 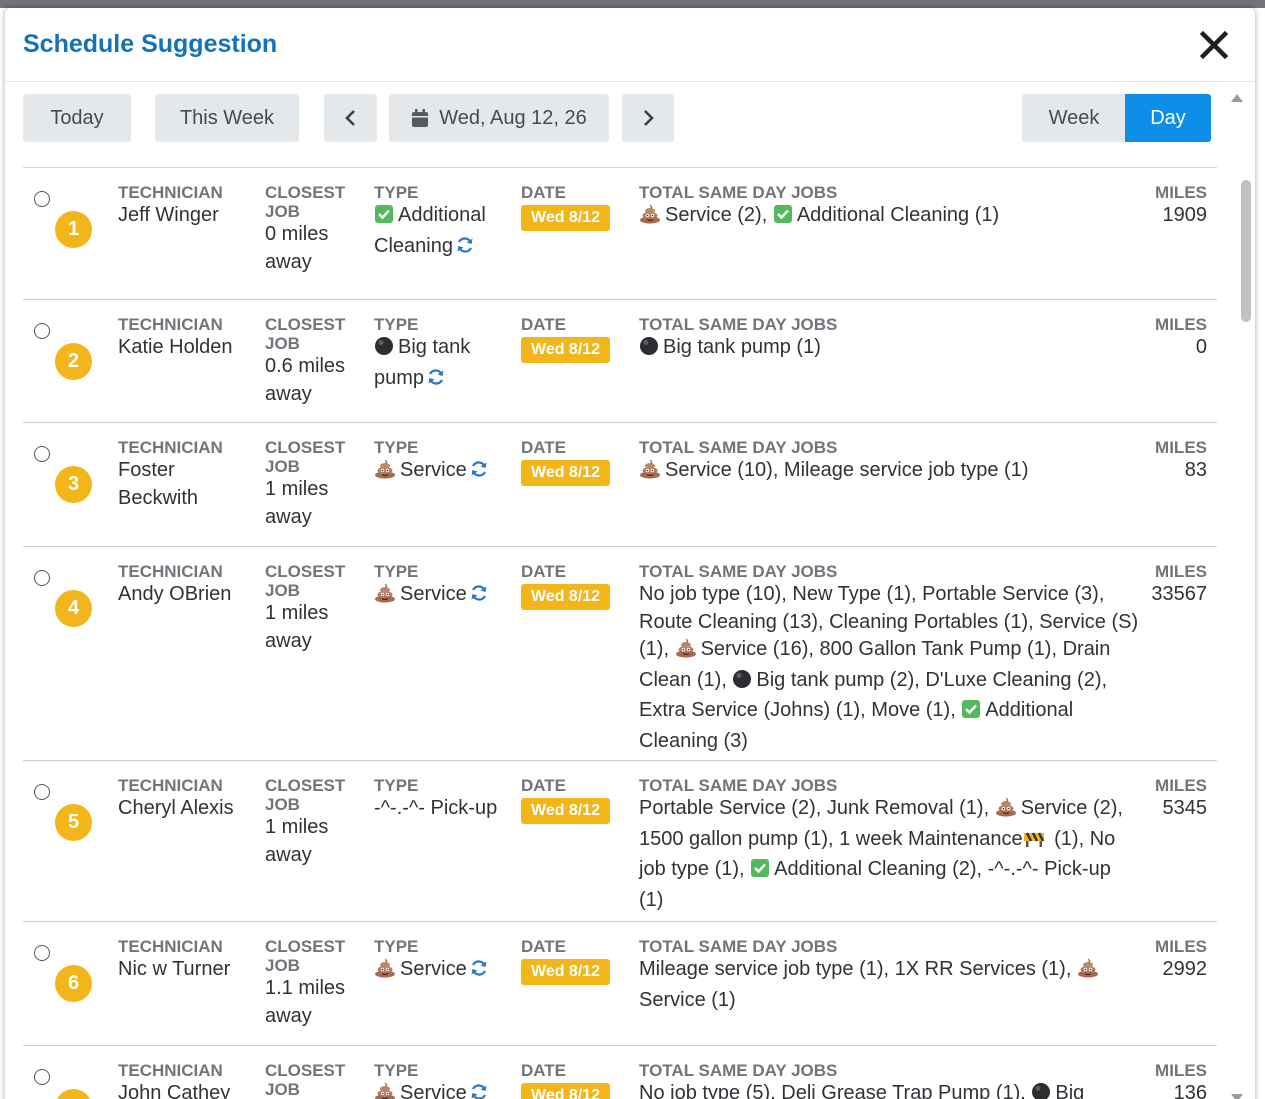 What do you see at coordinates (898, 215) in the screenshot?
I see `total-text: Additional Cleaning (1)` at bounding box center [898, 215].